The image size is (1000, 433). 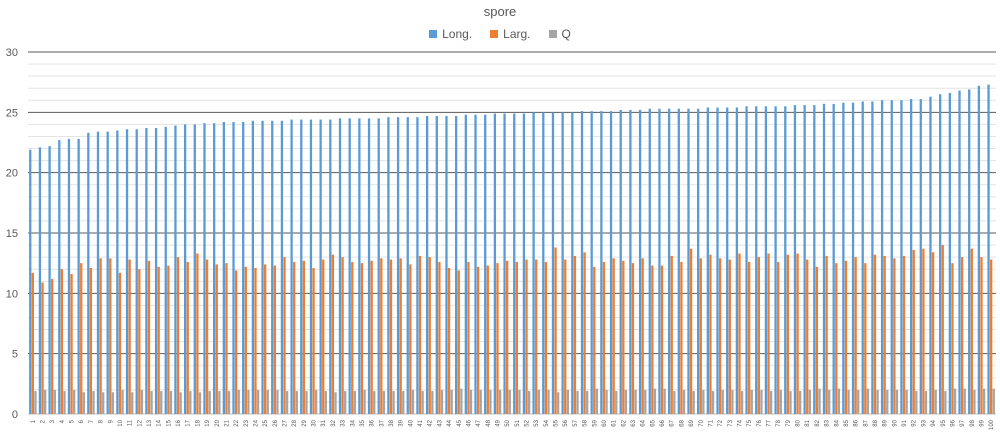 What do you see at coordinates (953, 422) in the screenshot?
I see `x-tick-label: 96` at bounding box center [953, 422].